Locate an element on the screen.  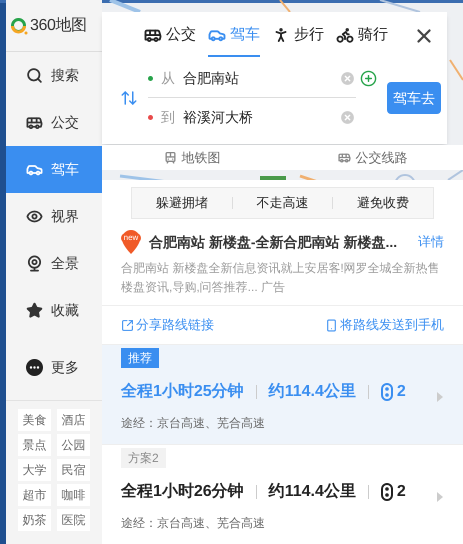
sidebar-item: 视界 is located at coordinates (54, 216).